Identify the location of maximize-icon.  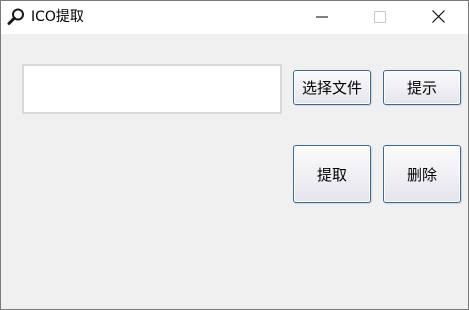
(380, 17).